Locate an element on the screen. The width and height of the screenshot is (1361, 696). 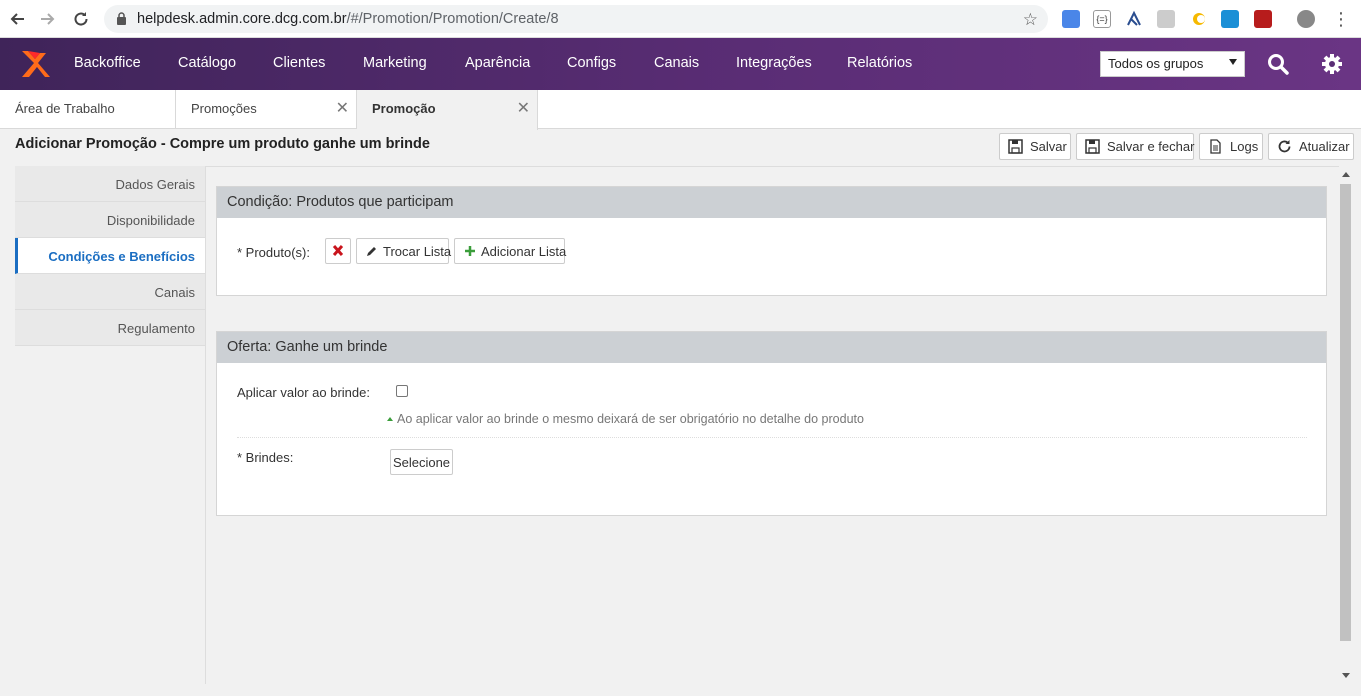
remove-x-icon is located at coordinates (338, 250).